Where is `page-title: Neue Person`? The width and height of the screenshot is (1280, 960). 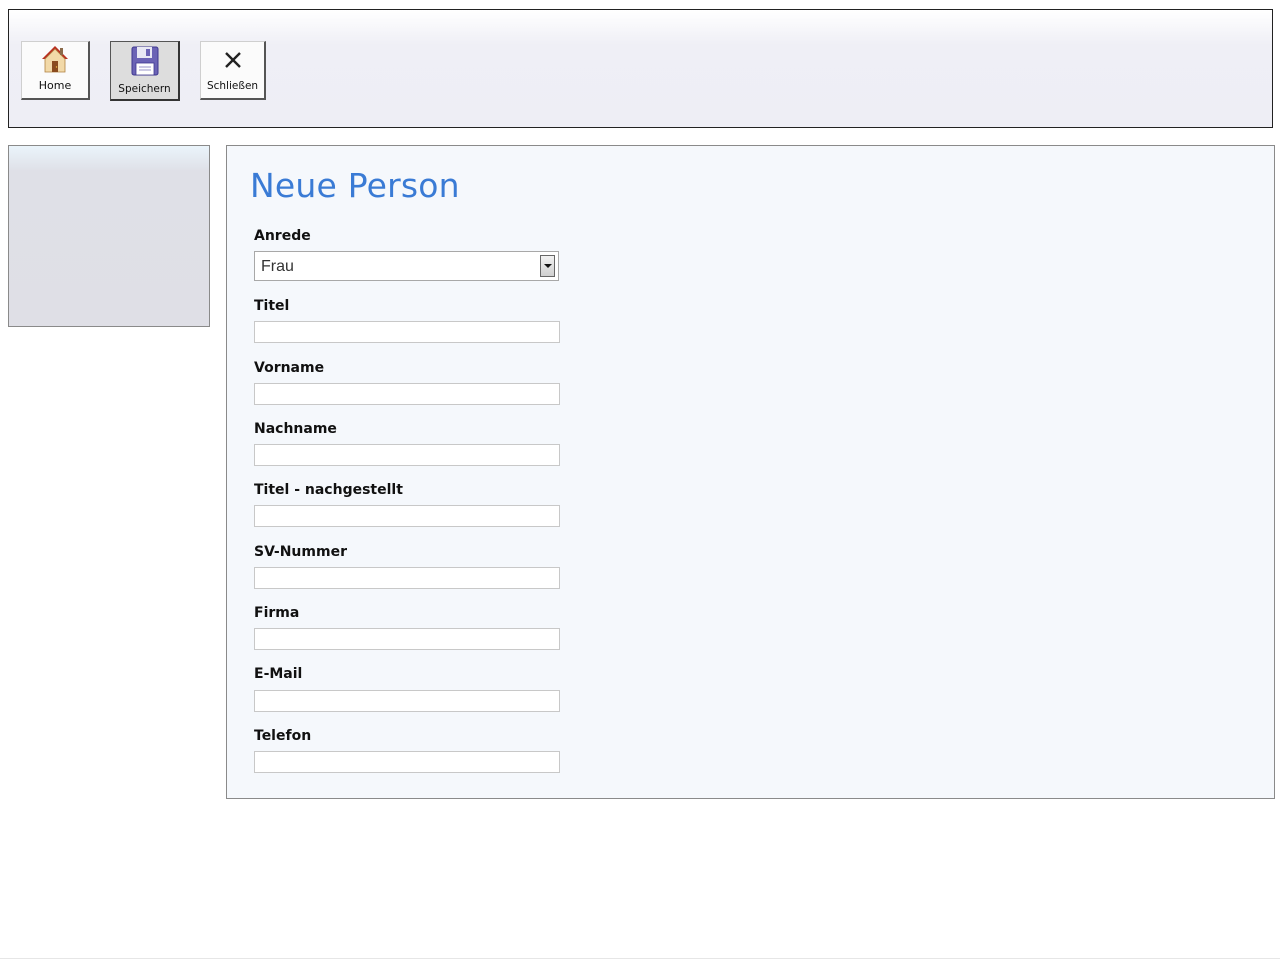 page-title: Neue Person is located at coordinates (355, 185).